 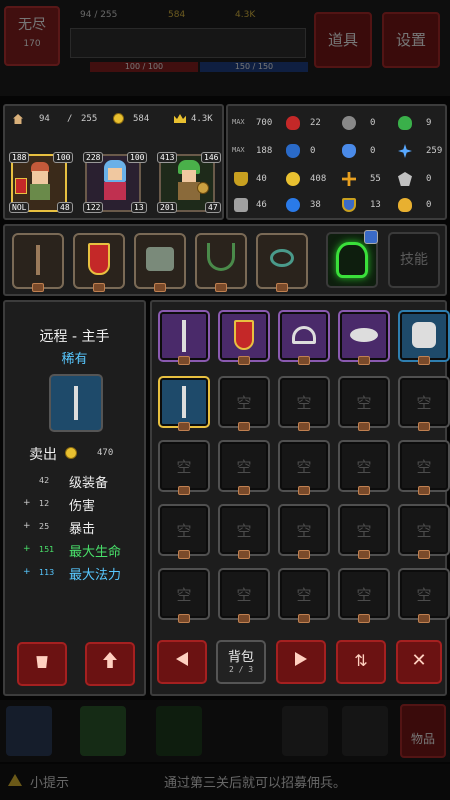 I want to click on purple-shield-slot, so click(x=244, y=337).